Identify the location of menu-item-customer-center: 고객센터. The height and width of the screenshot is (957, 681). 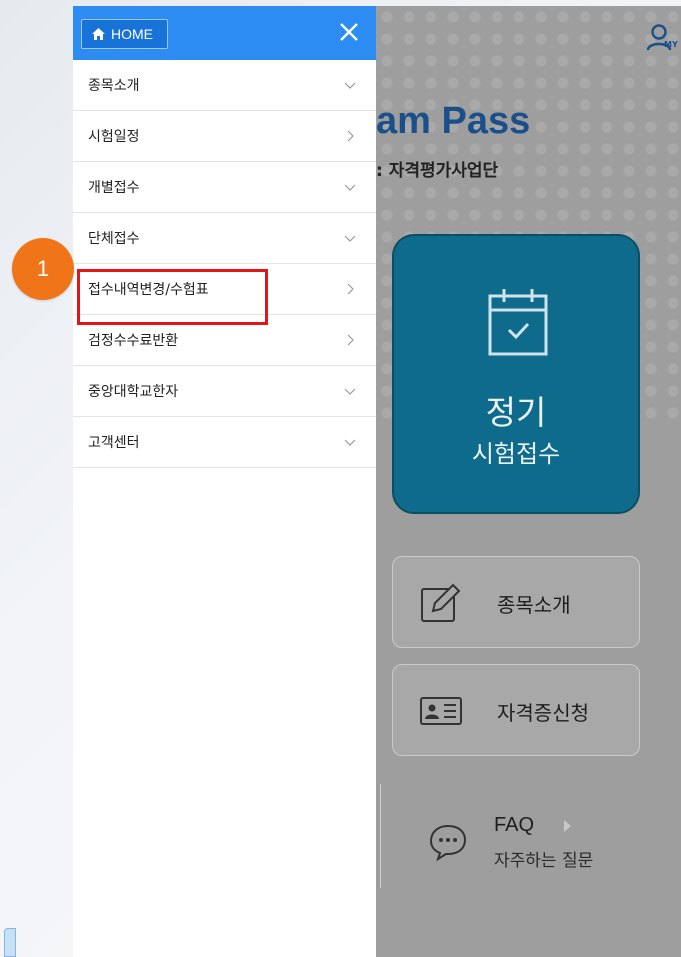
(224, 442).